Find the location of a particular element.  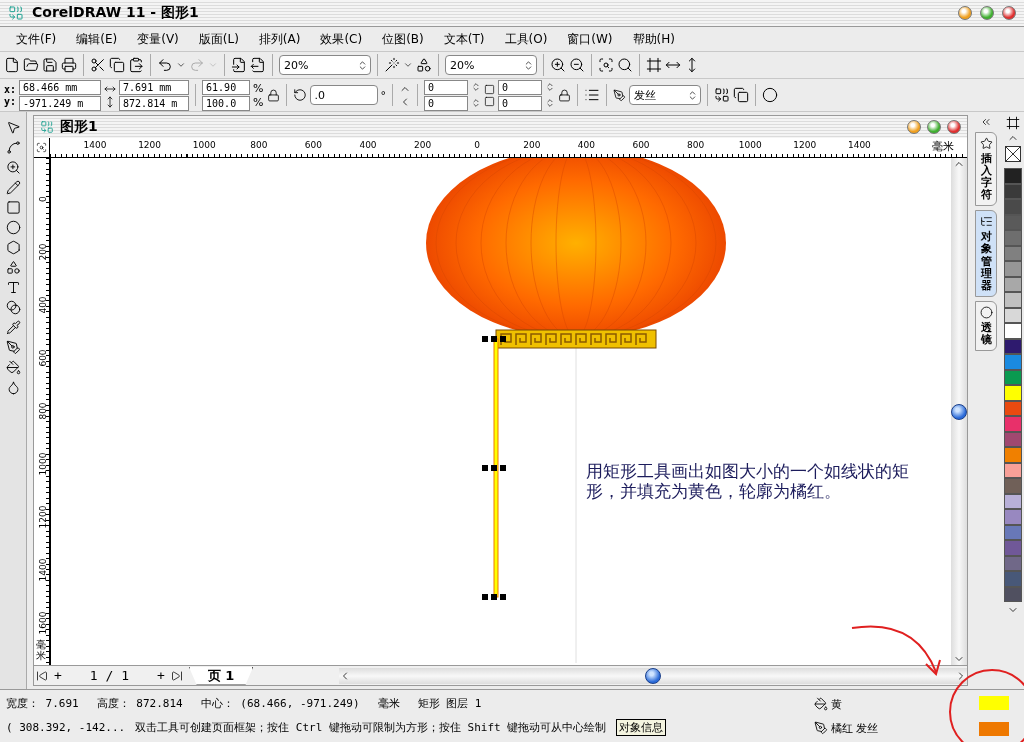

y-field: -971.249 m is located at coordinates (60, 103).